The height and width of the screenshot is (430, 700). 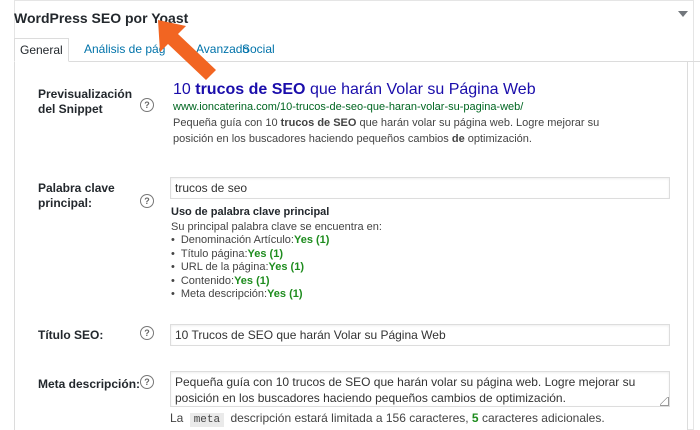 What do you see at coordinates (498, 139) in the screenshot?
I see `snippet-desc-text: optimización.` at bounding box center [498, 139].